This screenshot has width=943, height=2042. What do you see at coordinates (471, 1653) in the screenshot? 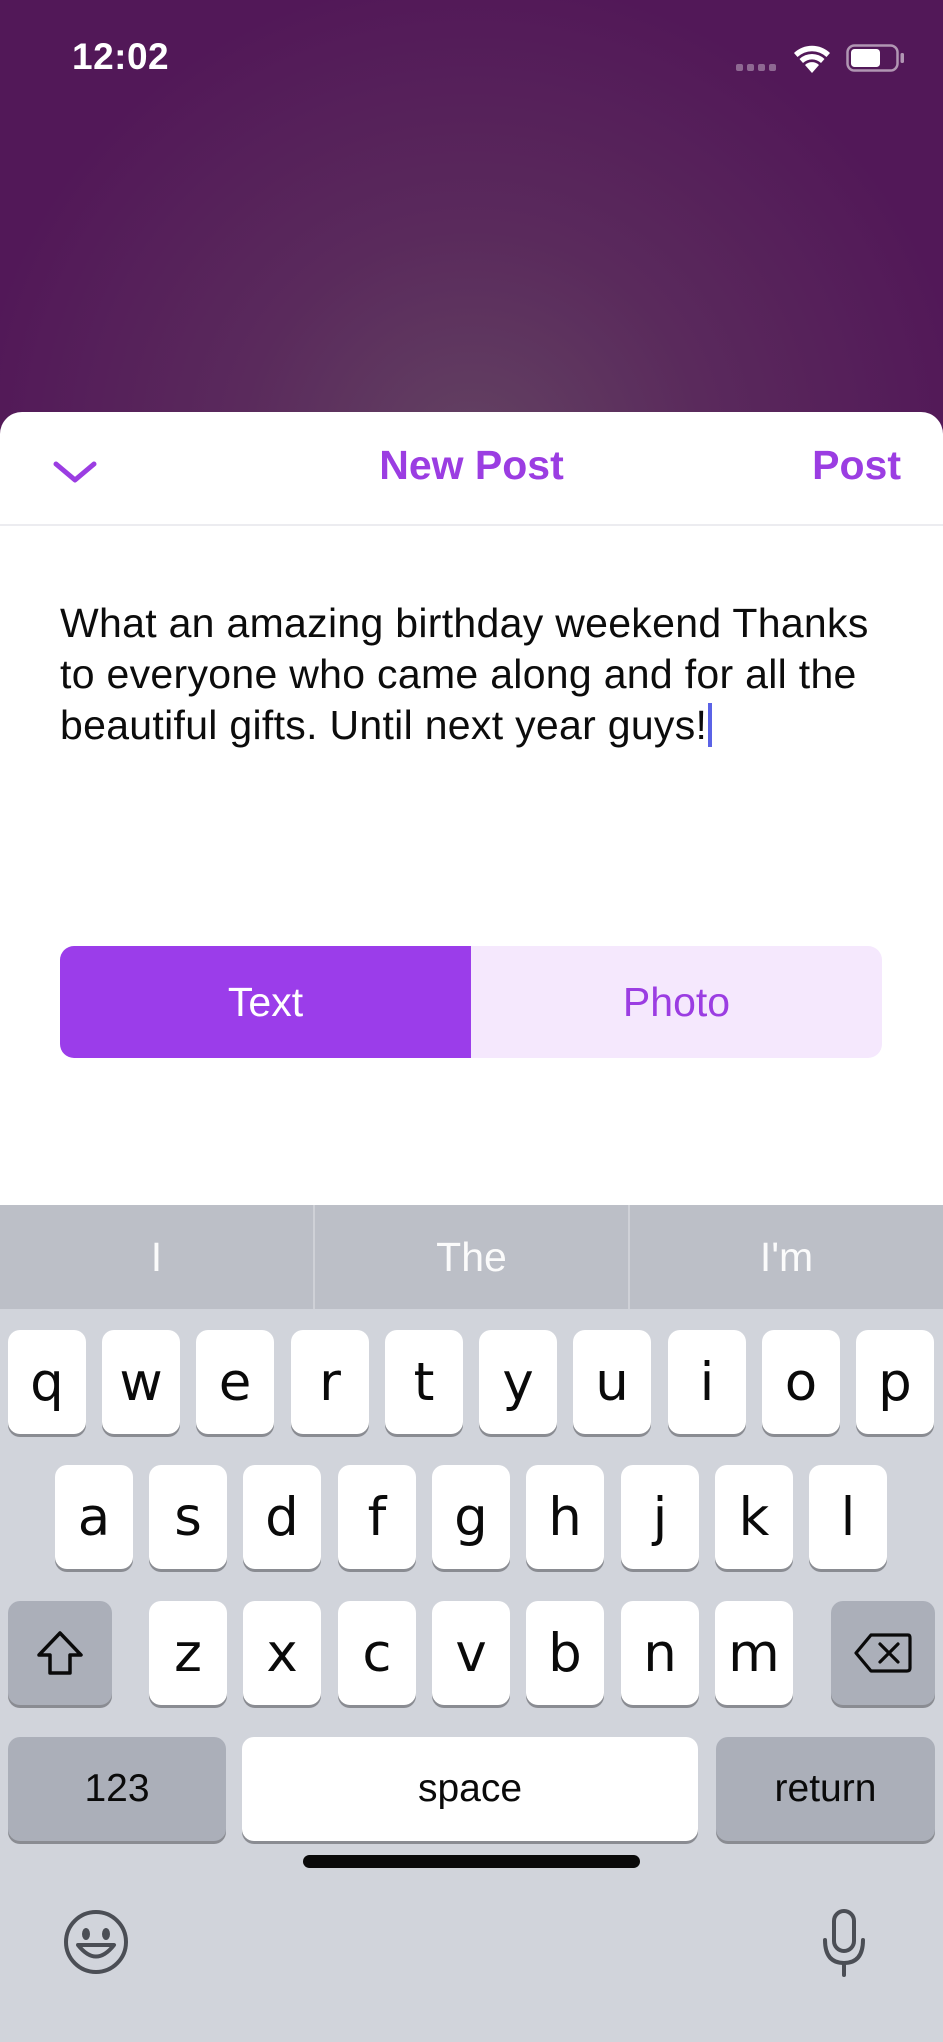
I see `key-v: v` at bounding box center [471, 1653].